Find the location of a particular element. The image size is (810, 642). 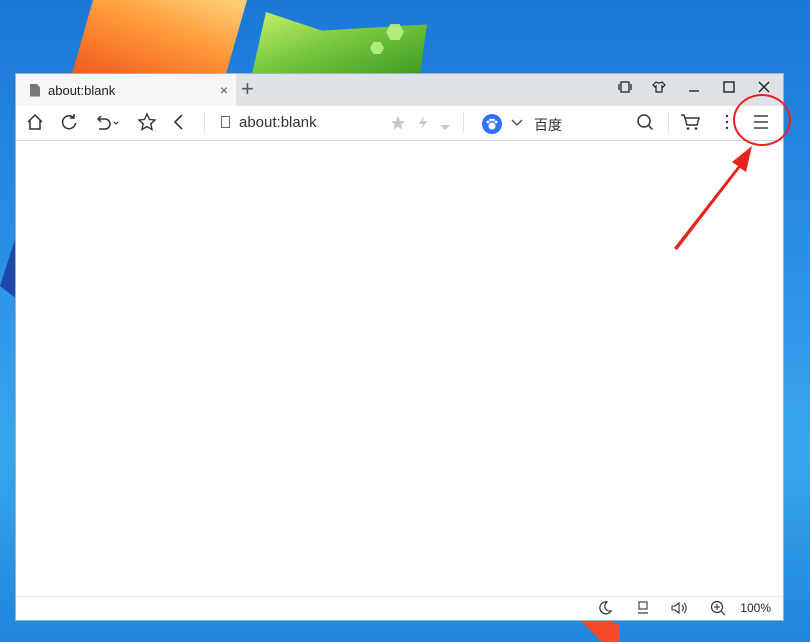

download-icon is located at coordinates (643, 610).